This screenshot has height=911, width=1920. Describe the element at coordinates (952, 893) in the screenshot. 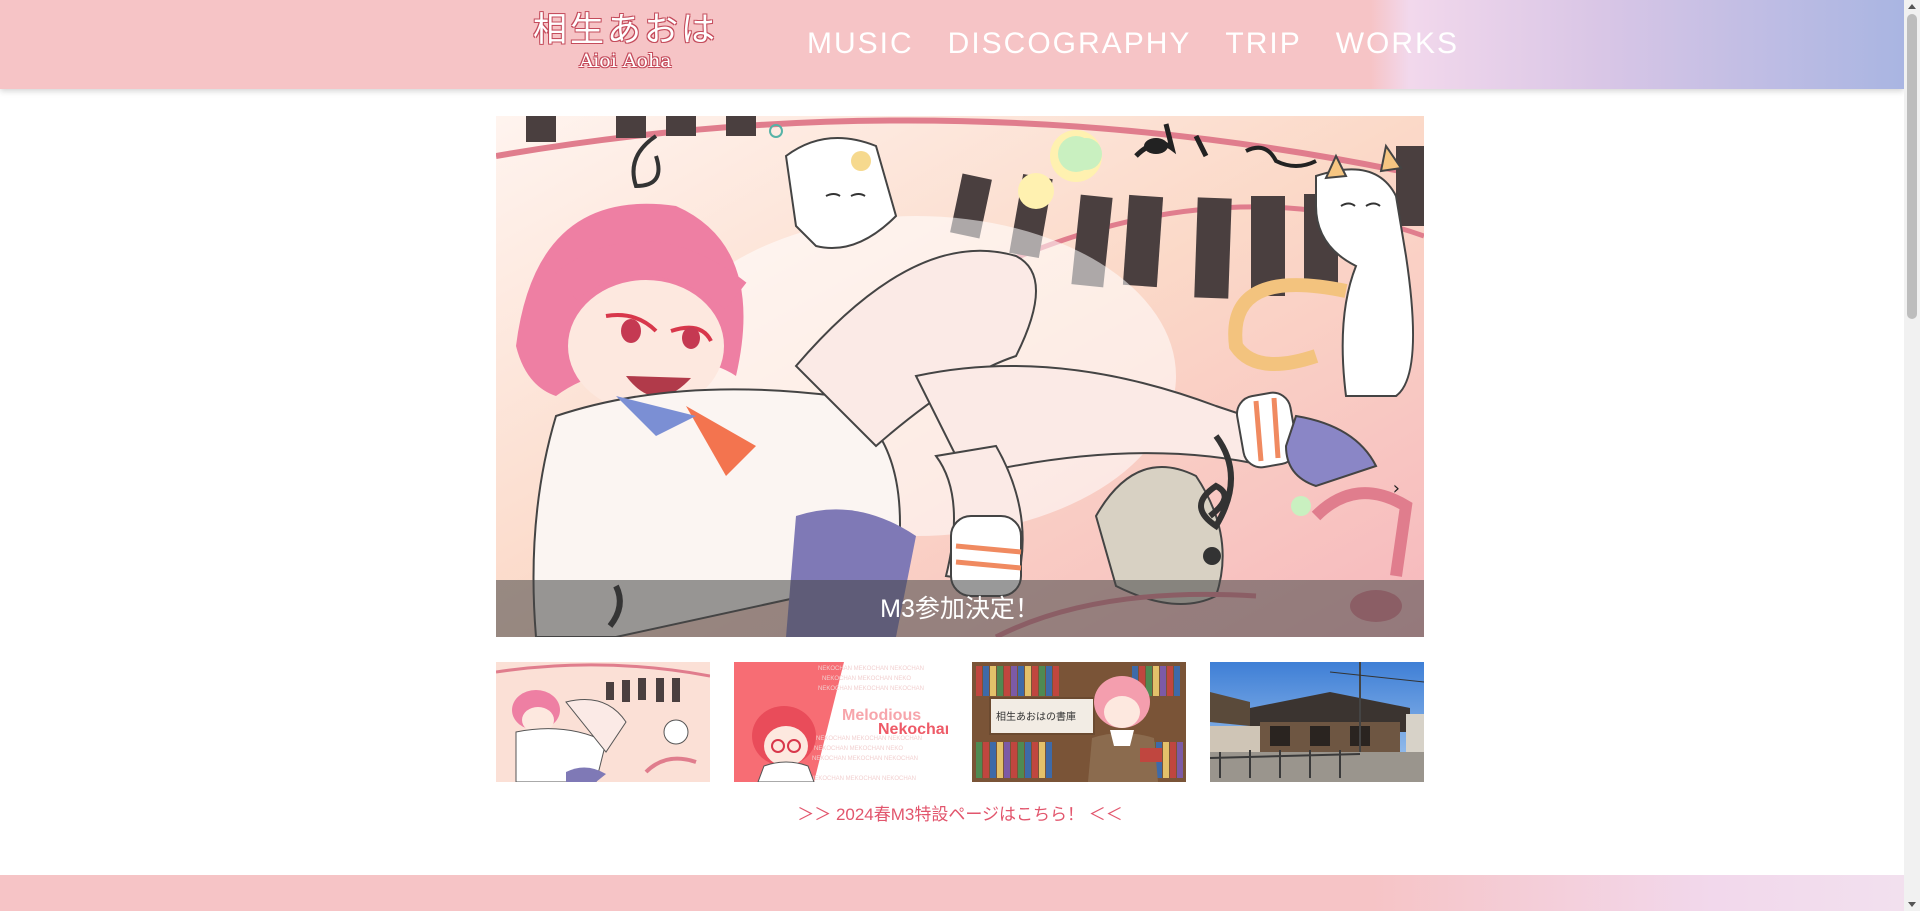

I see `site-footer` at that location.